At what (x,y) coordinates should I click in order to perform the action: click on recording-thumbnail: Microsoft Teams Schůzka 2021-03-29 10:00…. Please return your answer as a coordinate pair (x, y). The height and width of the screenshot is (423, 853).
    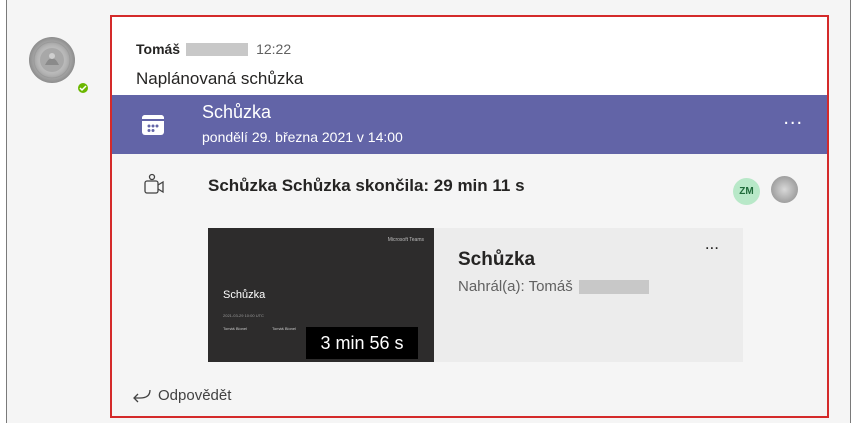
    Looking at the image, I should click on (321, 295).